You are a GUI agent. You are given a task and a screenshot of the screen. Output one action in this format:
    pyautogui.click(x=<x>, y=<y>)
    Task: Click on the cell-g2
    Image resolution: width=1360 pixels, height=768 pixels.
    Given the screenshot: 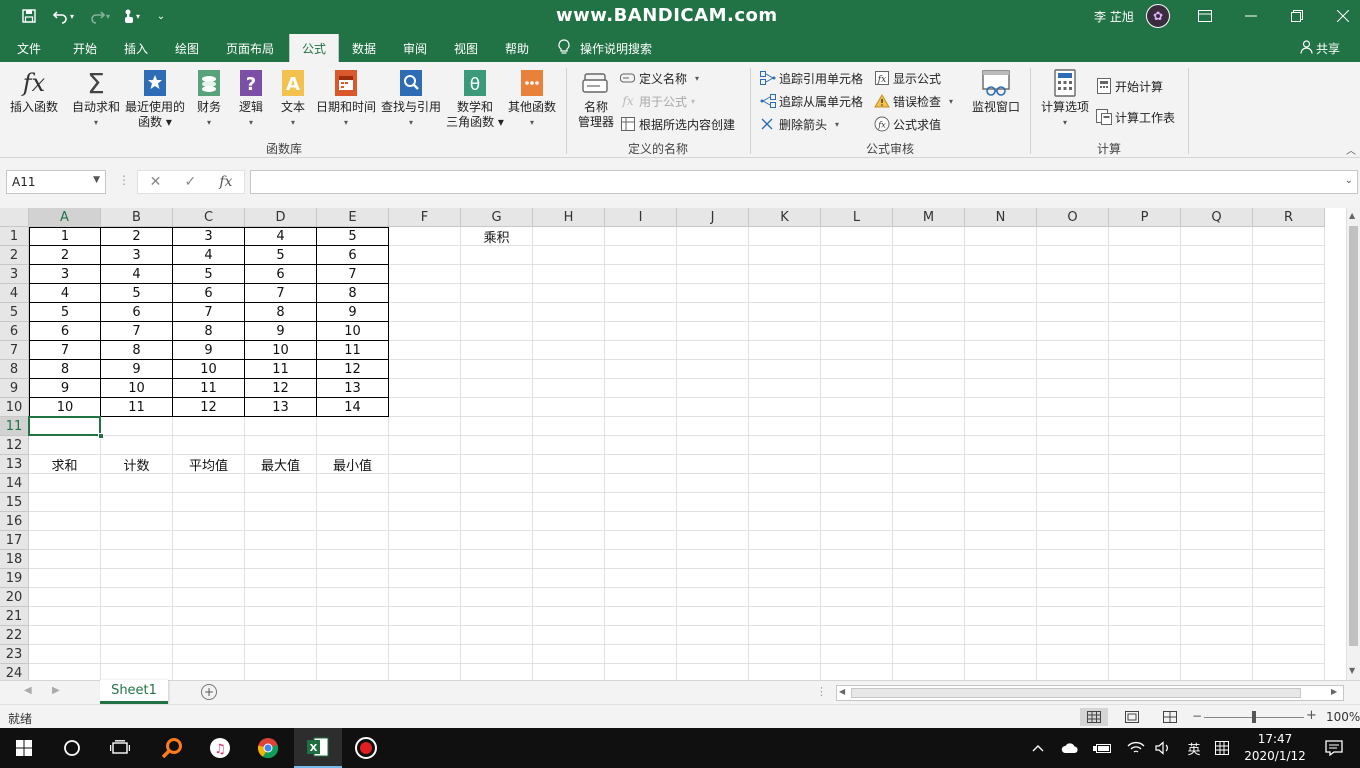 What is the action you would take?
    pyautogui.click(x=497, y=255)
    